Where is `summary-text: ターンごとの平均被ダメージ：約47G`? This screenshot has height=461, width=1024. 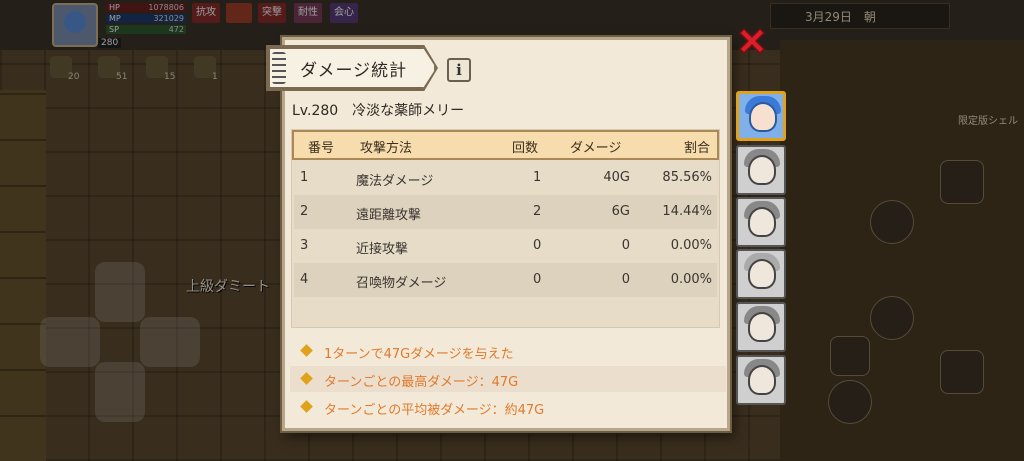
summary-text: ターンごとの平均被ダメージ：約47G is located at coordinates (434, 410).